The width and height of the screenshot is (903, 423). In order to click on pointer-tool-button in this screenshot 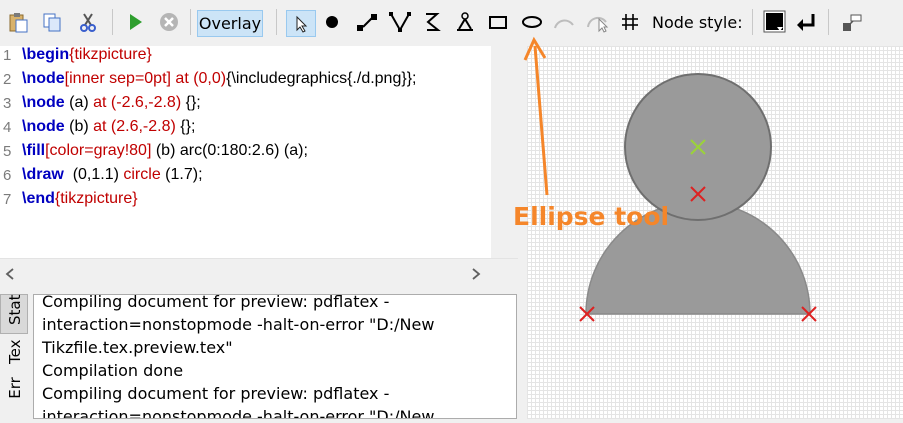, I will do `click(301, 23)`.